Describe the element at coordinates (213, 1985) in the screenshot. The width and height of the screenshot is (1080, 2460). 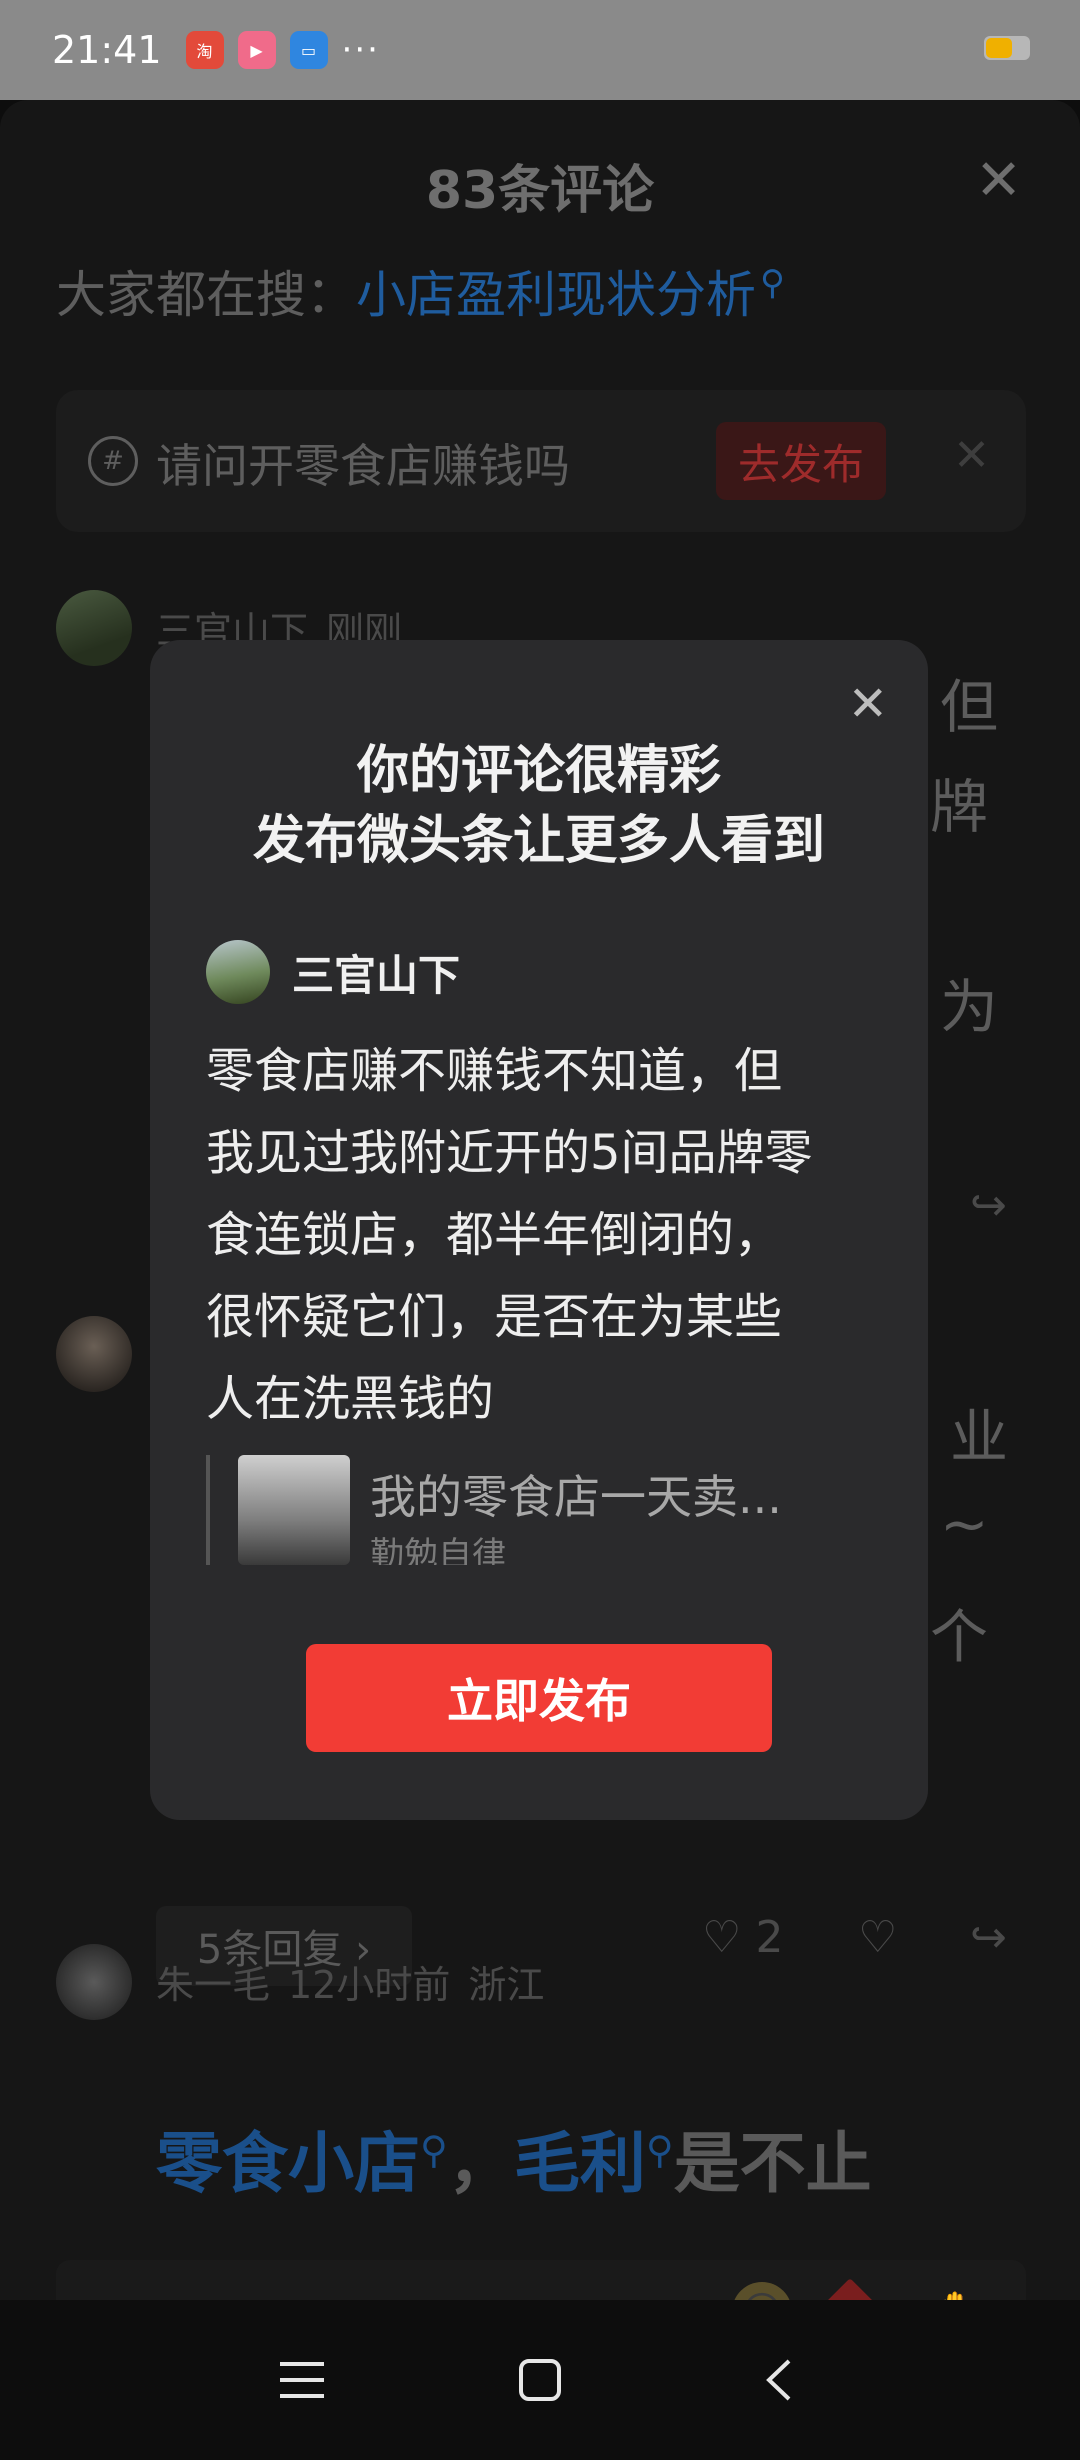
I see `comment-author: 朱一毛` at that location.